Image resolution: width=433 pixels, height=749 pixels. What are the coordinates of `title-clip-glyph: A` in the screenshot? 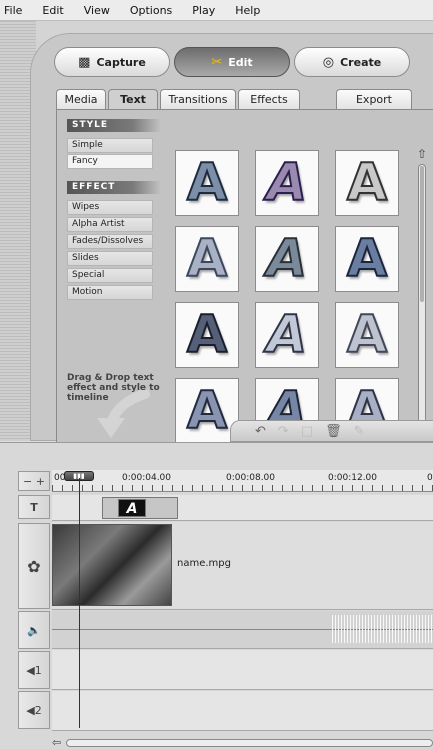 It's located at (132, 508).